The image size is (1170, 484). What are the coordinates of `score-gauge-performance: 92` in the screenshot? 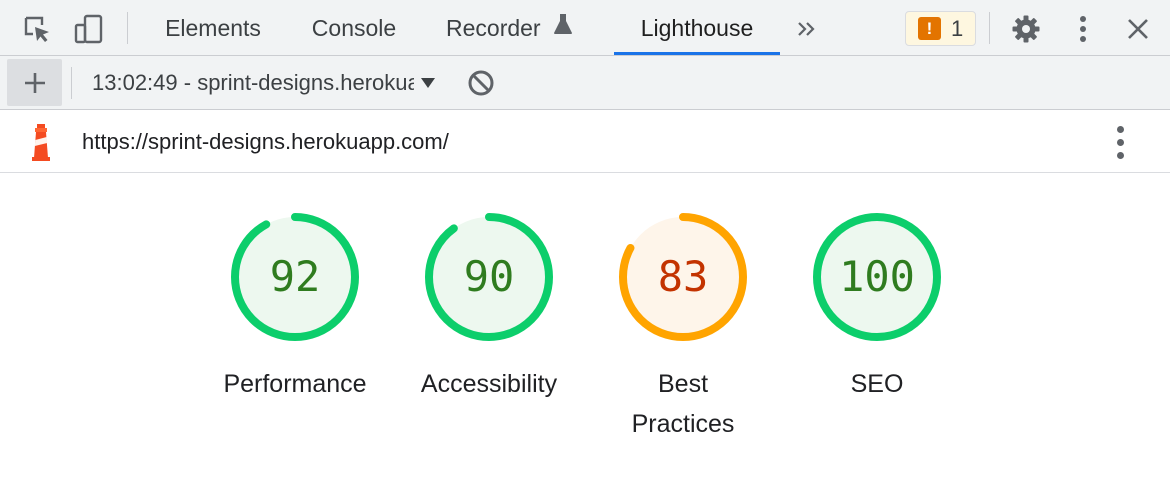 It's located at (295, 277).